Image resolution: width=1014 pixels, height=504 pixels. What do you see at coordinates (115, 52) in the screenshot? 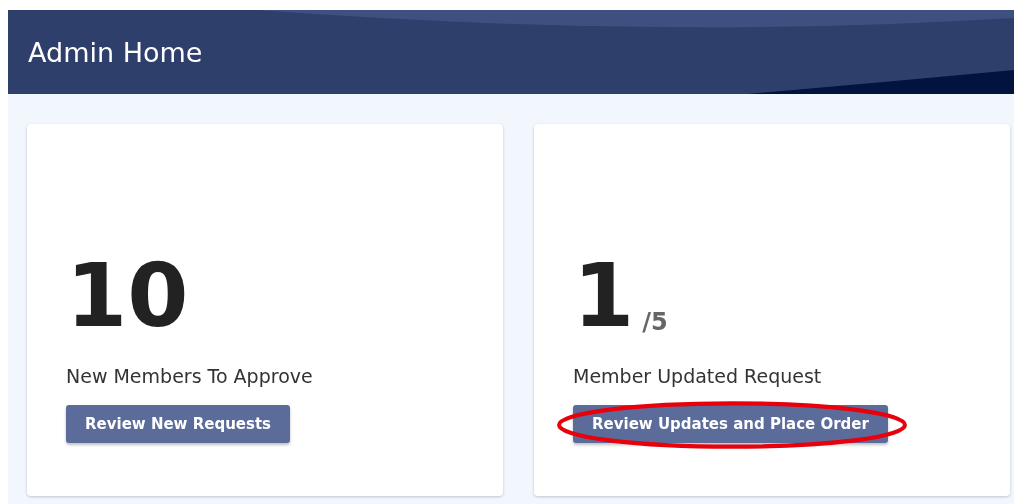
I see `page-title: Admin Home` at bounding box center [115, 52].